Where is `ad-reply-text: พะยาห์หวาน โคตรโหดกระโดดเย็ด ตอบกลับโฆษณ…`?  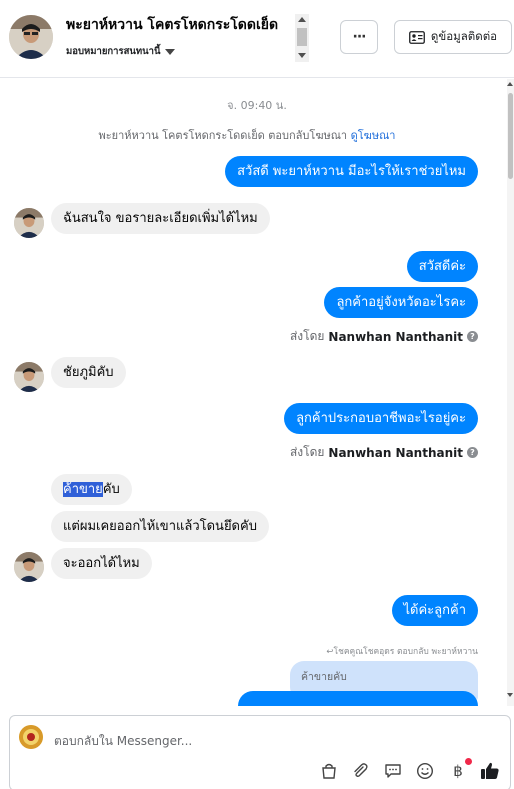
ad-reply-text: พะยาห์หวาน โคตรโหดกระโดดเย็ด ตอบกลับโฆษณ… is located at coordinates (223, 135).